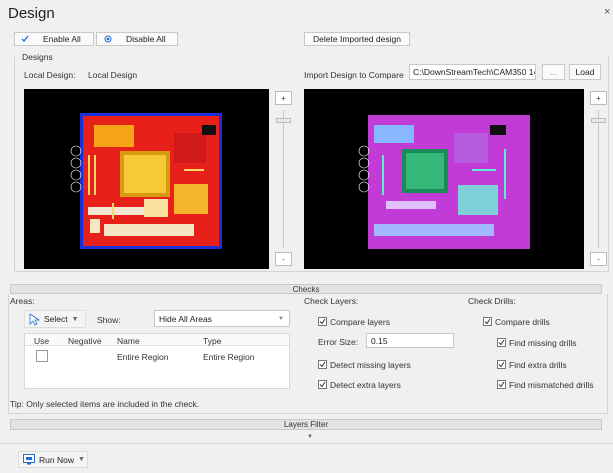  Describe the element at coordinates (34, 319) in the screenshot. I see `select-cursor-icon` at that location.